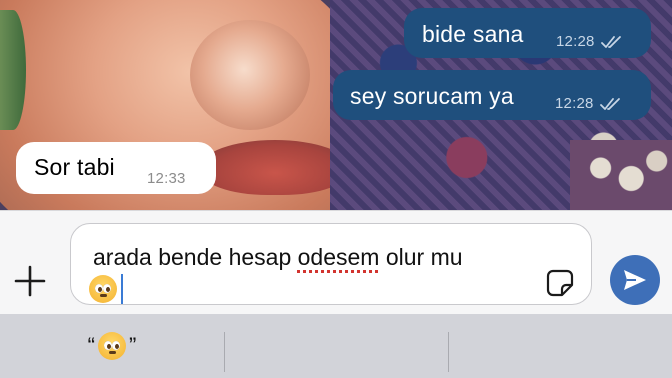 This screenshot has width=672, height=378. I want to click on message-input-second-line, so click(106, 289).